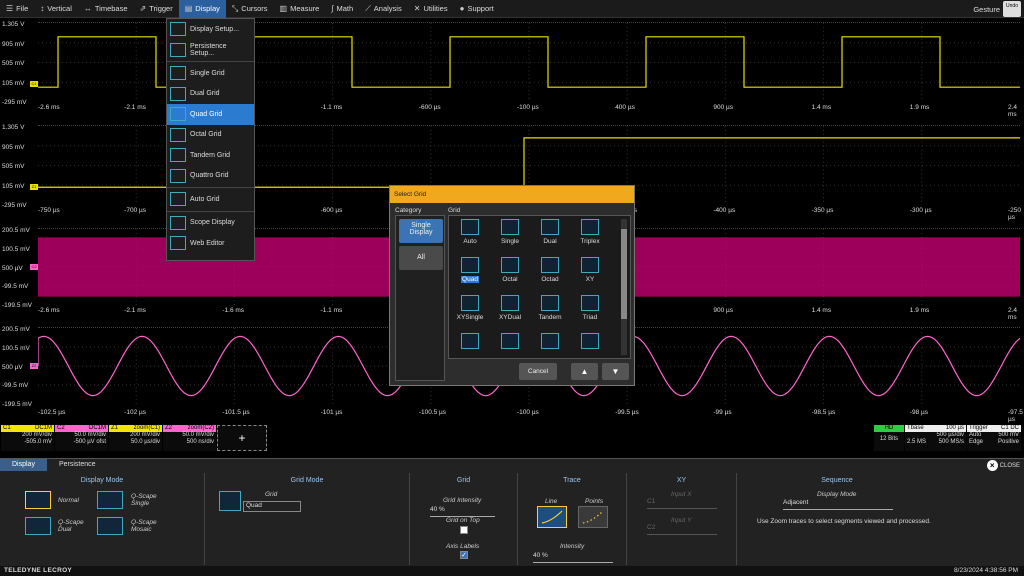 The width and height of the screenshot is (1024, 576). Describe the element at coordinates (1013, 111) in the screenshot. I see `x-tick-label: 2.4 ms` at that location.